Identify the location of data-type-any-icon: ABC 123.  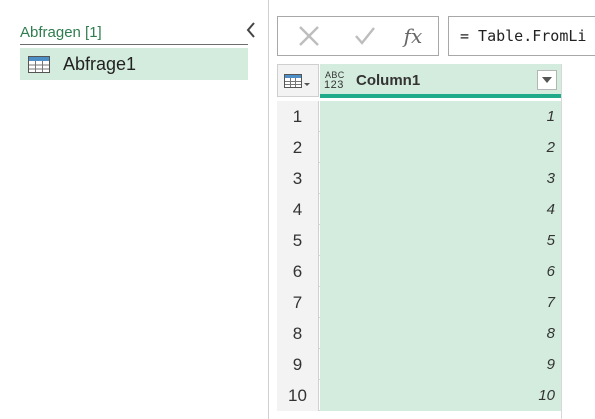
(336, 81).